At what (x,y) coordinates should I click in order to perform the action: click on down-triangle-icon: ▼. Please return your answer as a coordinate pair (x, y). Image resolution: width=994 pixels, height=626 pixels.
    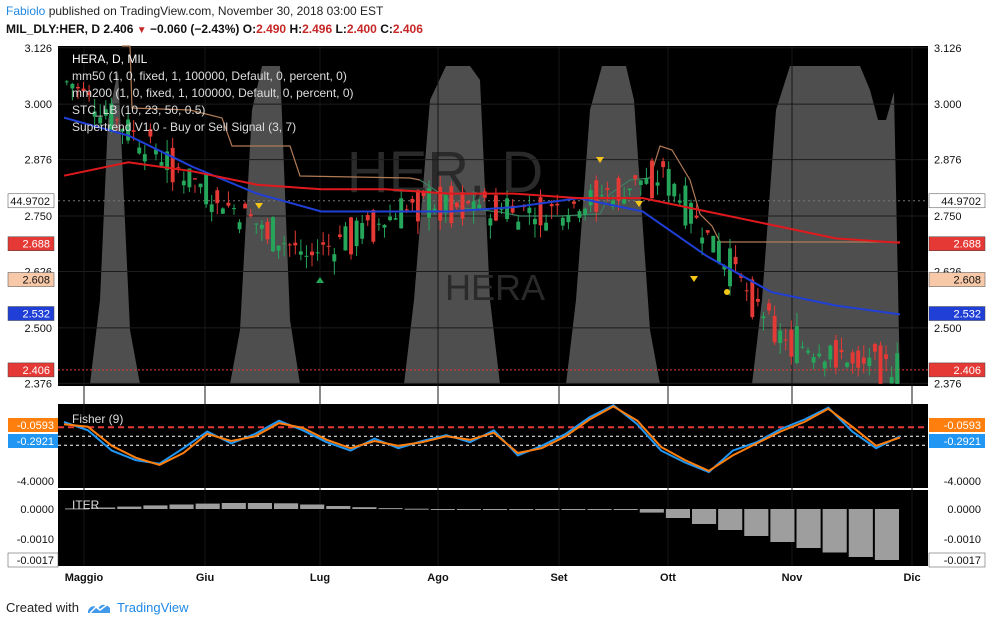
    Looking at the image, I should click on (141, 30).